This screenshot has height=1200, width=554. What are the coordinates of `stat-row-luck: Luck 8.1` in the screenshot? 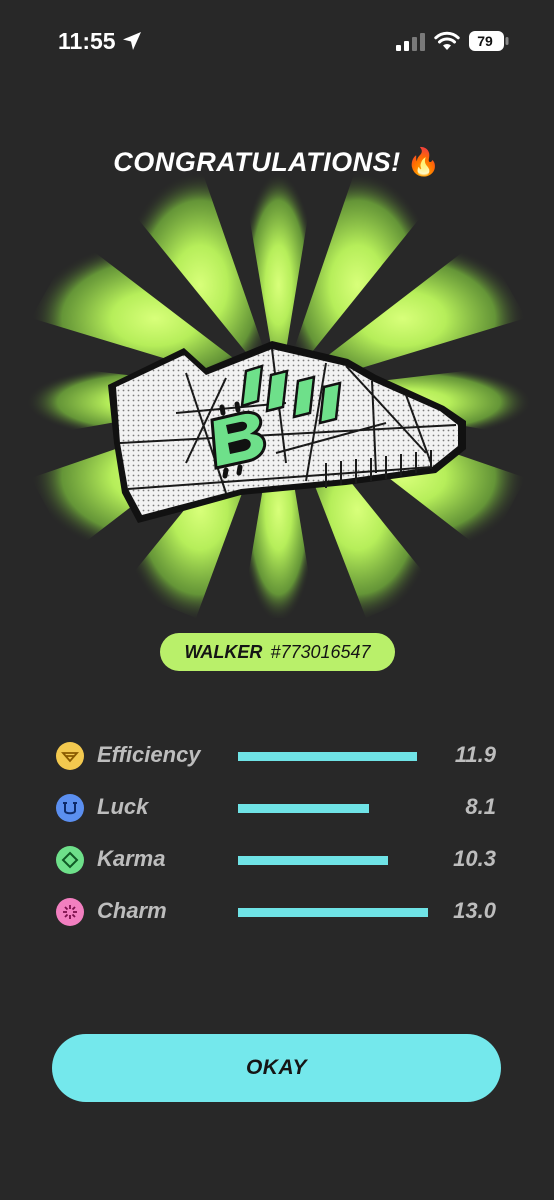 It's located at (277, 808).